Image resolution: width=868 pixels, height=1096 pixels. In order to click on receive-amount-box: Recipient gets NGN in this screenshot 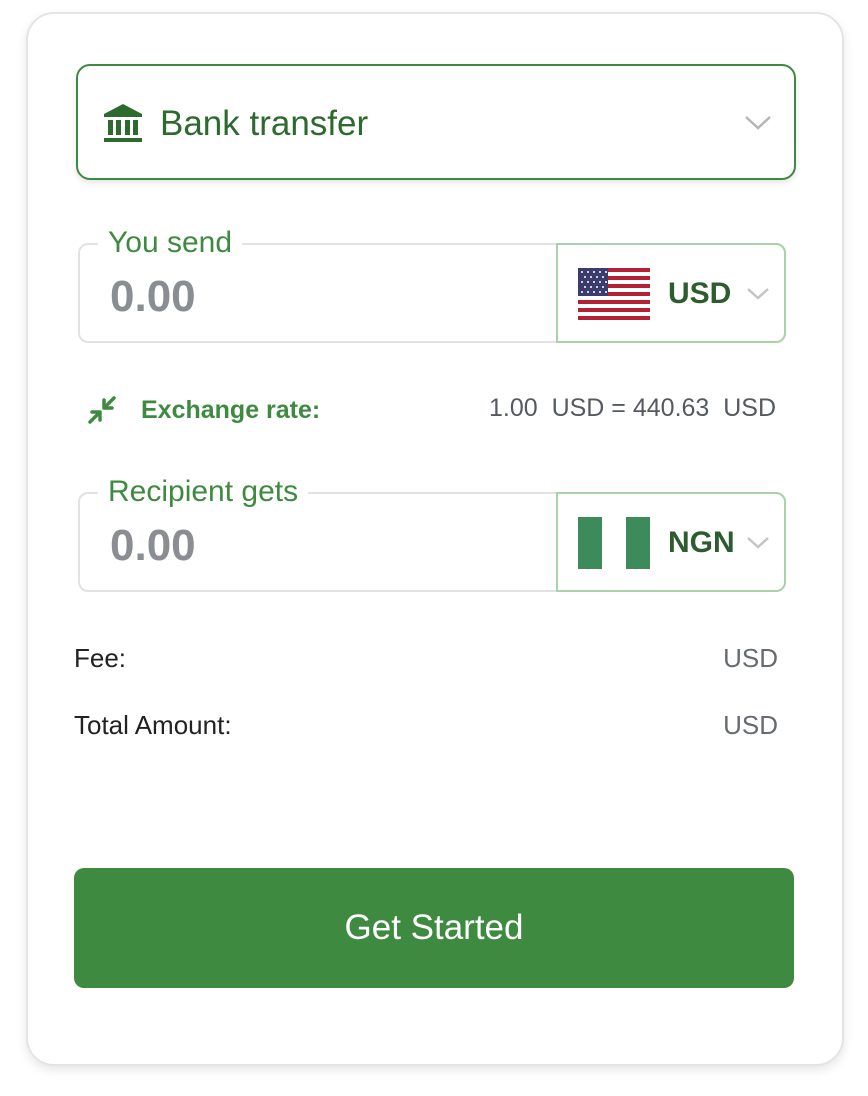, I will do `click(432, 533)`.